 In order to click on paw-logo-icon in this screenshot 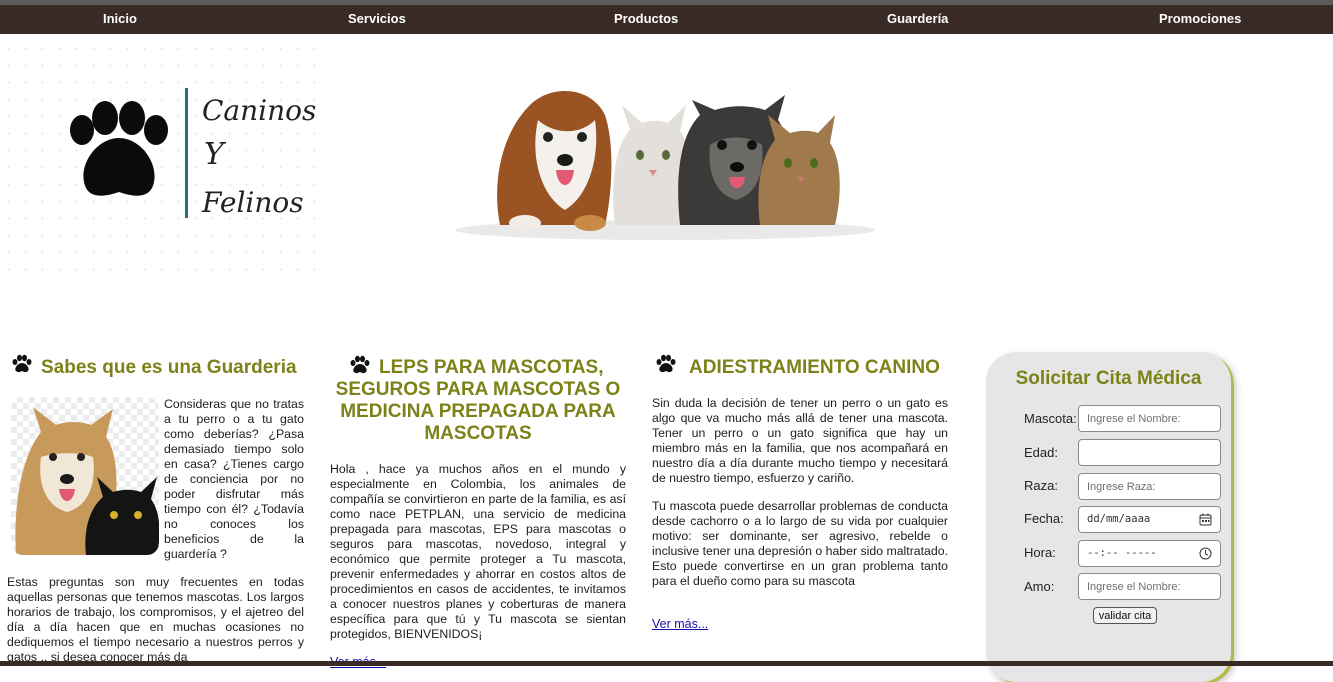, I will do `click(119, 148)`.